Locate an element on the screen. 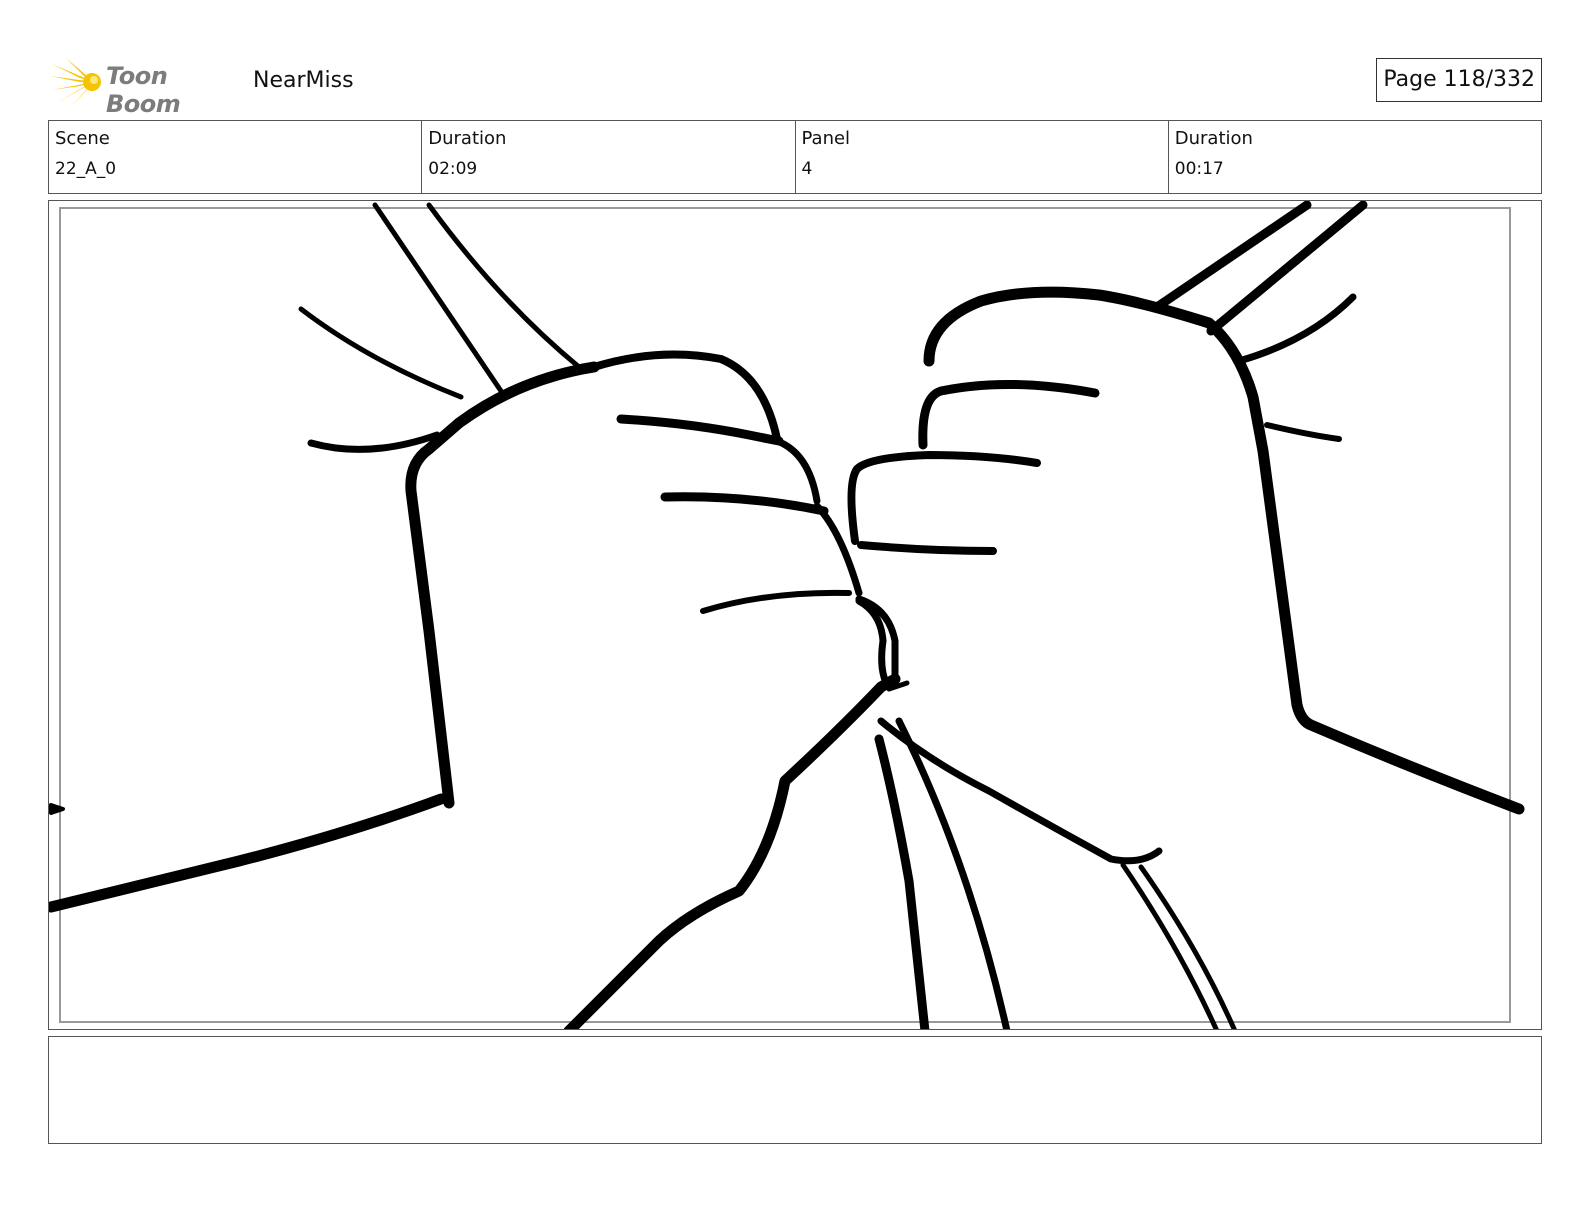  scene-cell: Scene 22_A_0 is located at coordinates (236, 157).